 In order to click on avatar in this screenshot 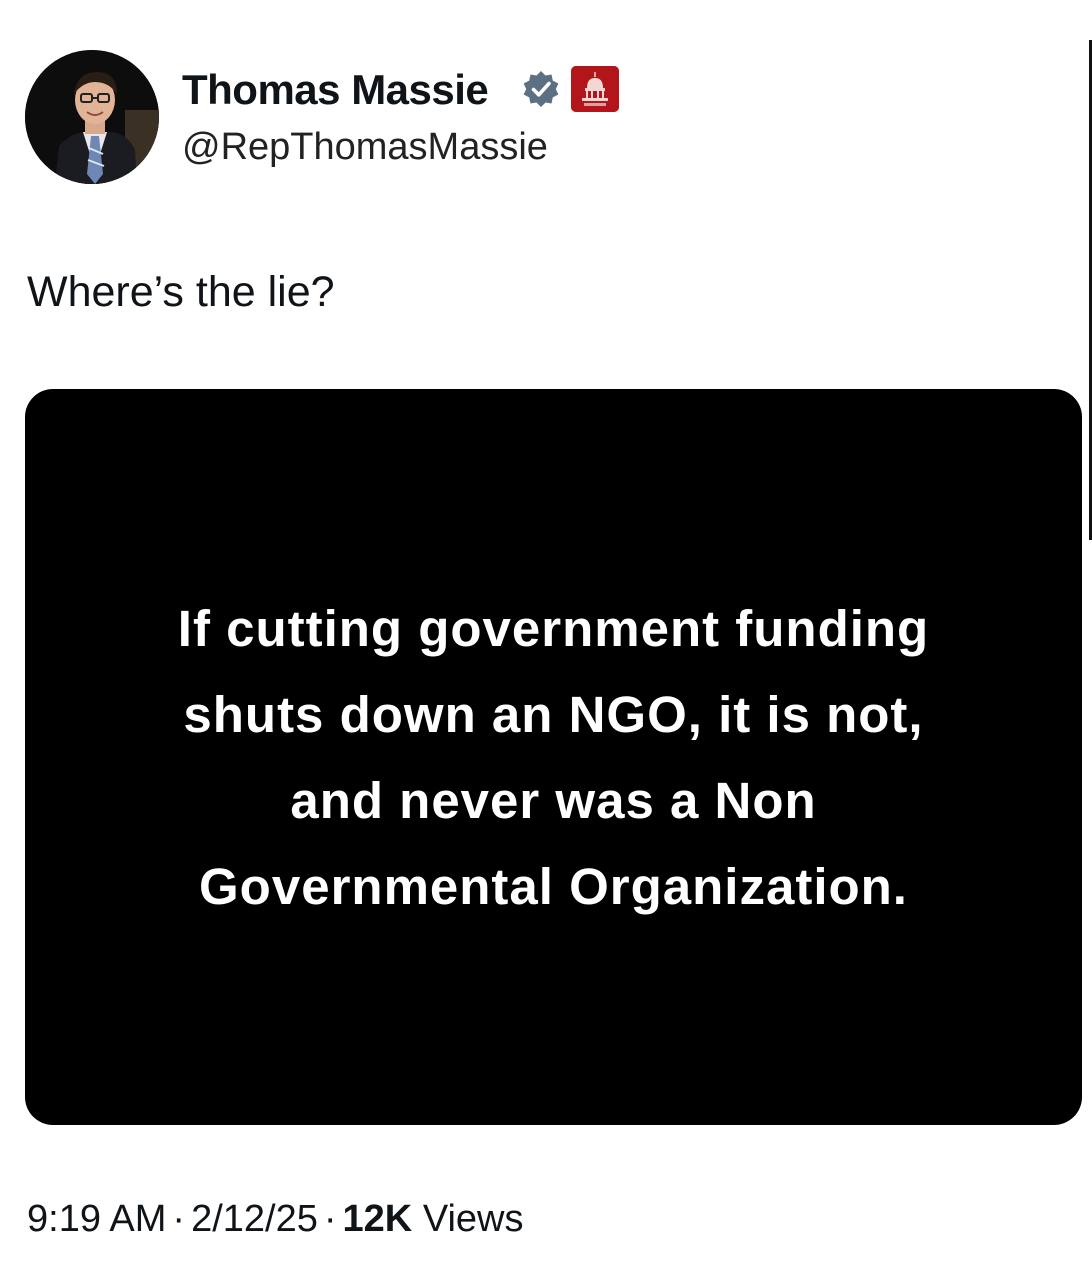, I will do `click(92, 117)`.